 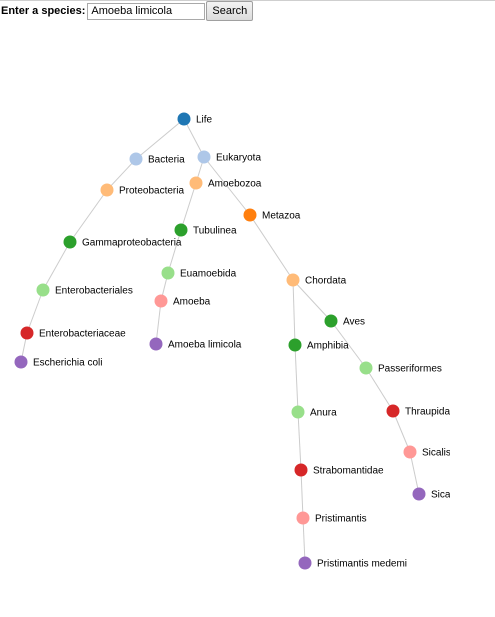 I want to click on node-label: Thraupida, so click(x=427, y=412).